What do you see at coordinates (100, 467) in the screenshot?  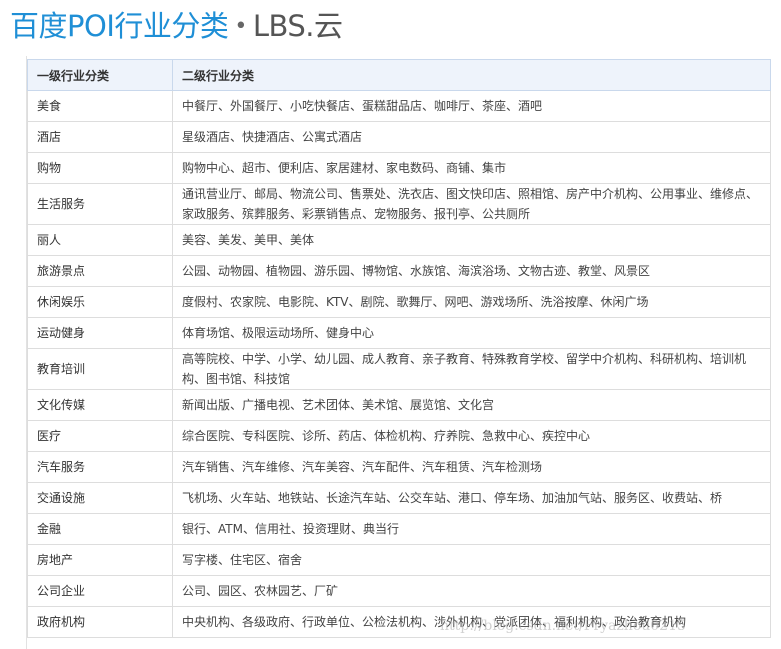 I see `category-cell: 汽车服务` at bounding box center [100, 467].